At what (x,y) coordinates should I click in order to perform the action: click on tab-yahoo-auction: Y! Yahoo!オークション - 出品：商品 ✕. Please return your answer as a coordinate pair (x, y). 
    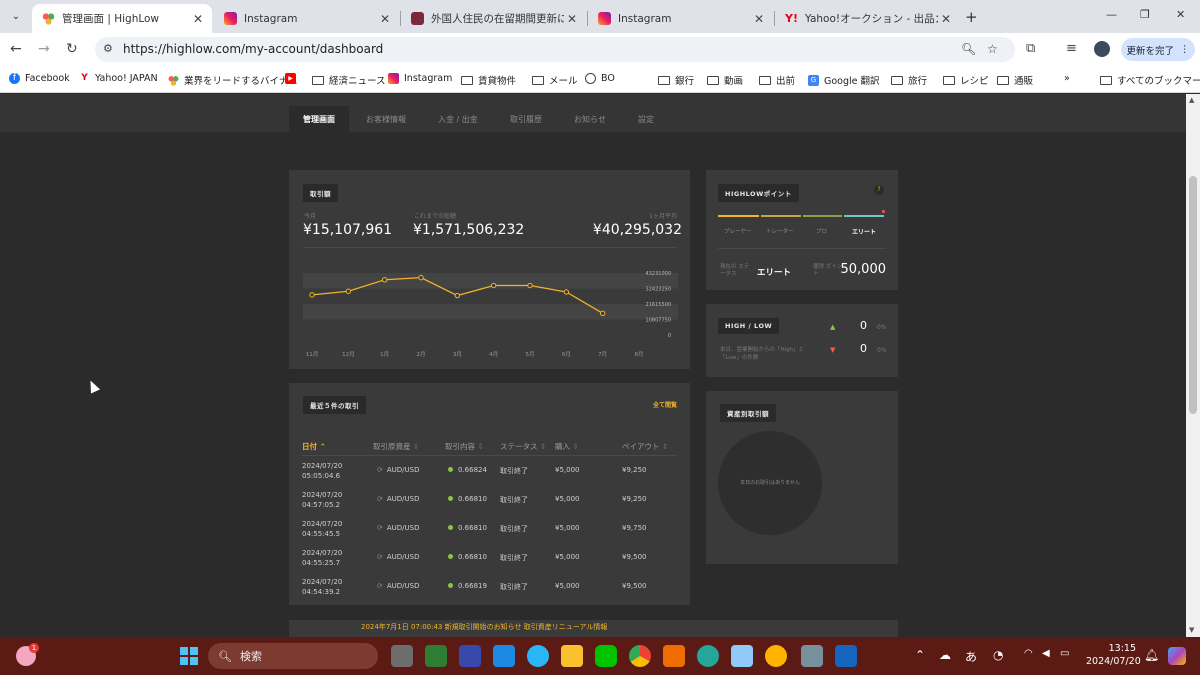
    Looking at the image, I should click on (867, 18).